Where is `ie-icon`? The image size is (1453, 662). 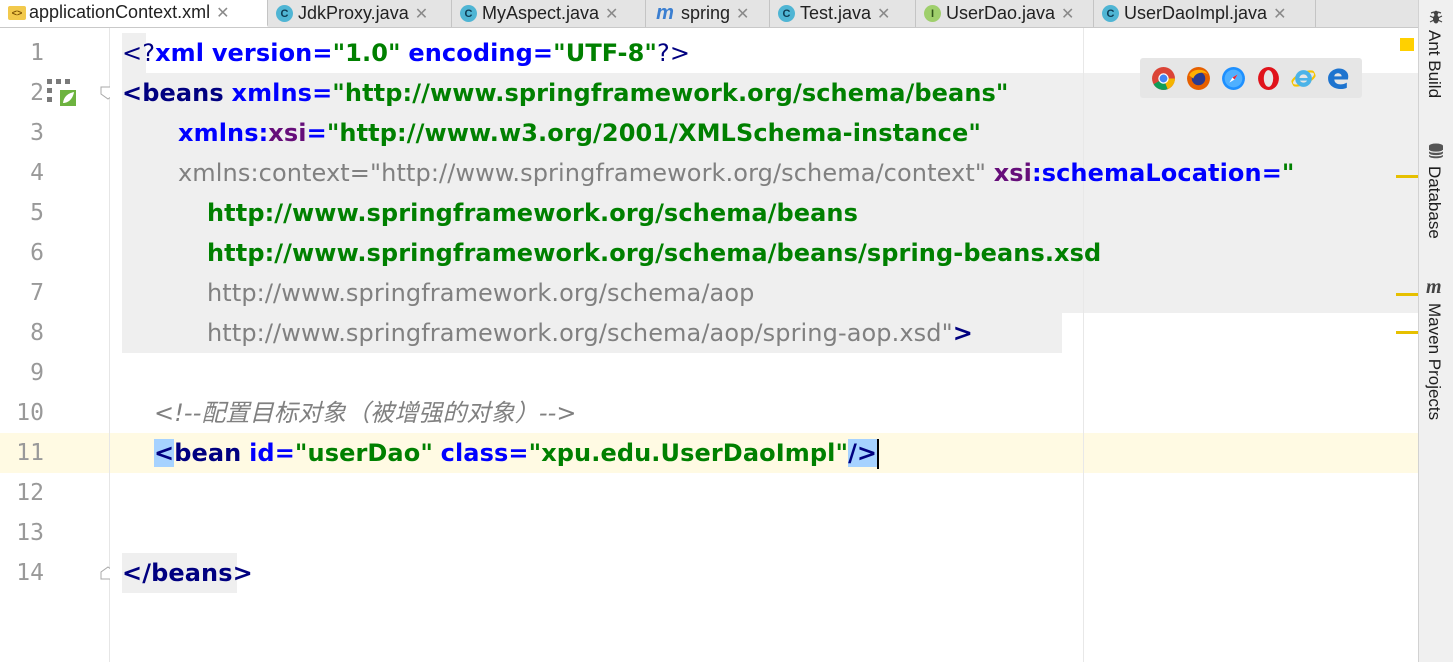 ie-icon is located at coordinates (1303, 78).